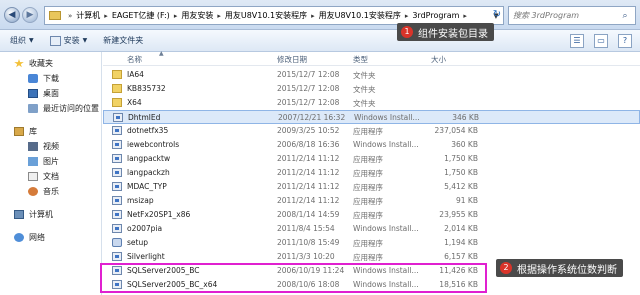 The height and width of the screenshot is (295, 640). Describe the element at coordinates (453, 34) in the screenshot. I see `annotation-text-1: 组件安装包目录` at that location.